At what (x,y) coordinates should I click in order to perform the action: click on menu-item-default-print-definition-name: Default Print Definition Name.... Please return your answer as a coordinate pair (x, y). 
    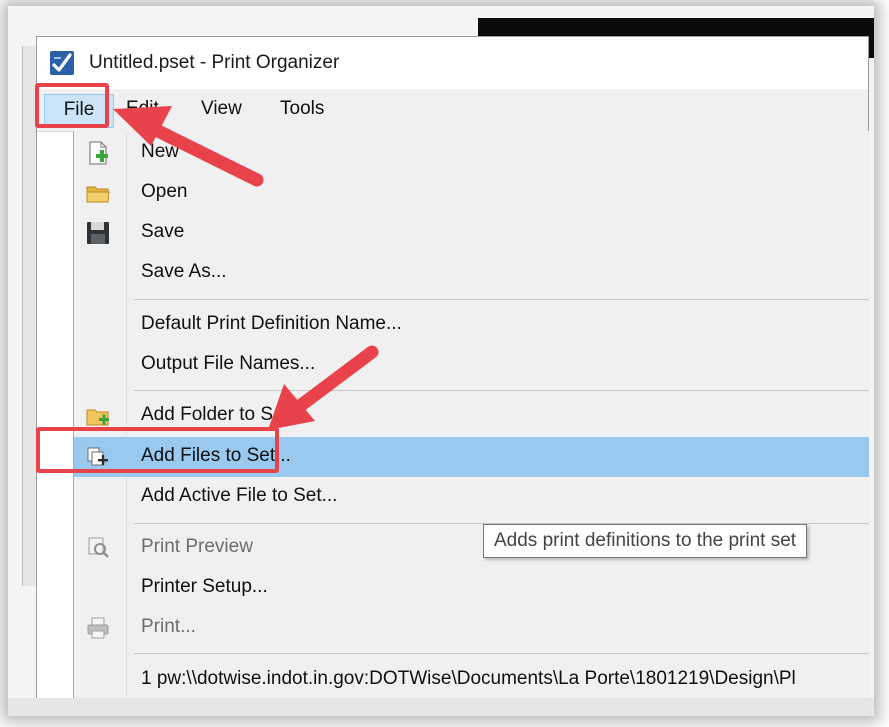
    Looking at the image, I should click on (471, 325).